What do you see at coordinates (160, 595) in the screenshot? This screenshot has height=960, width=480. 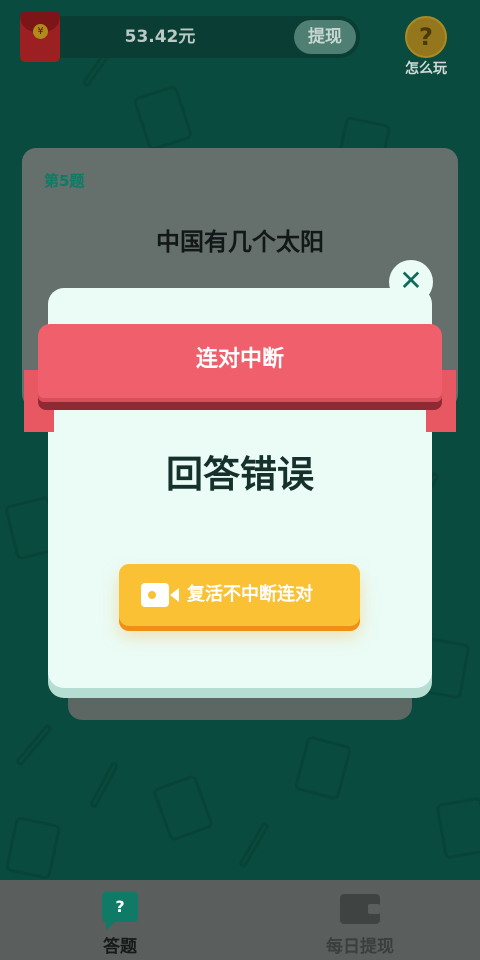 I see `video-camera-icon` at bounding box center [160, 595].